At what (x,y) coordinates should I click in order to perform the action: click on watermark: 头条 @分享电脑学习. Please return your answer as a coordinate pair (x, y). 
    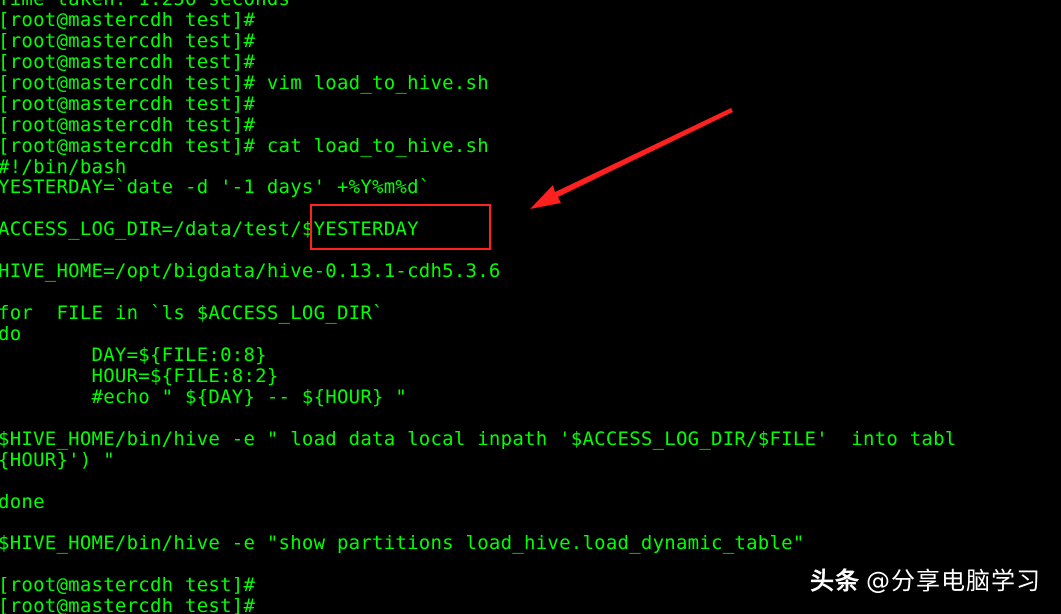
    Looking at the image, I should click on (925, 578).